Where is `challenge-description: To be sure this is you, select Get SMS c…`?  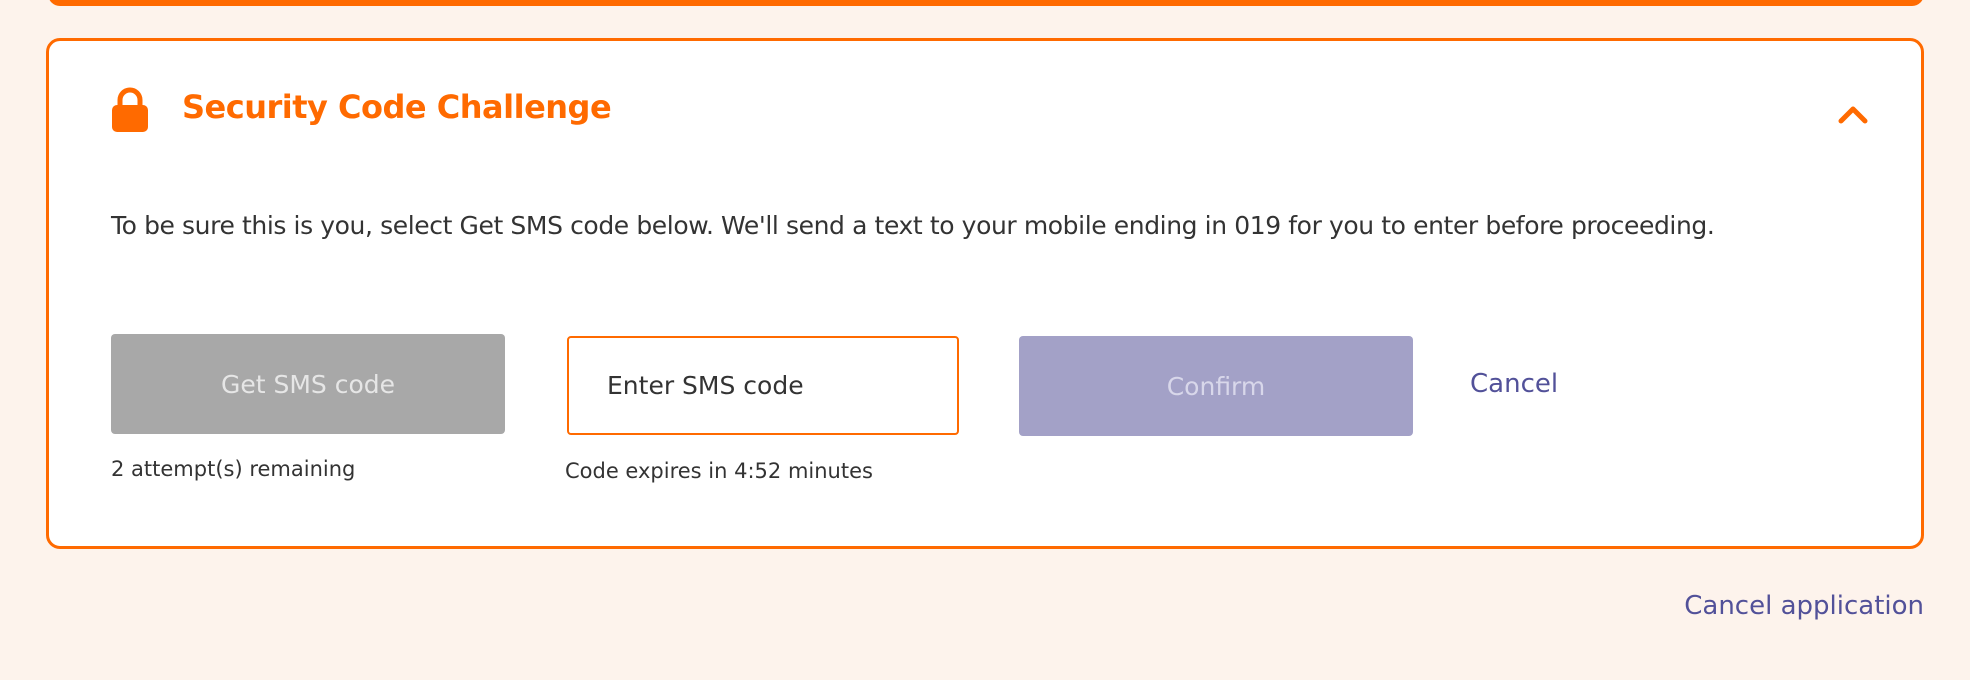 challenge-description: To be sure this is you, select Get SMS c… is located at coordinates (913, 225).